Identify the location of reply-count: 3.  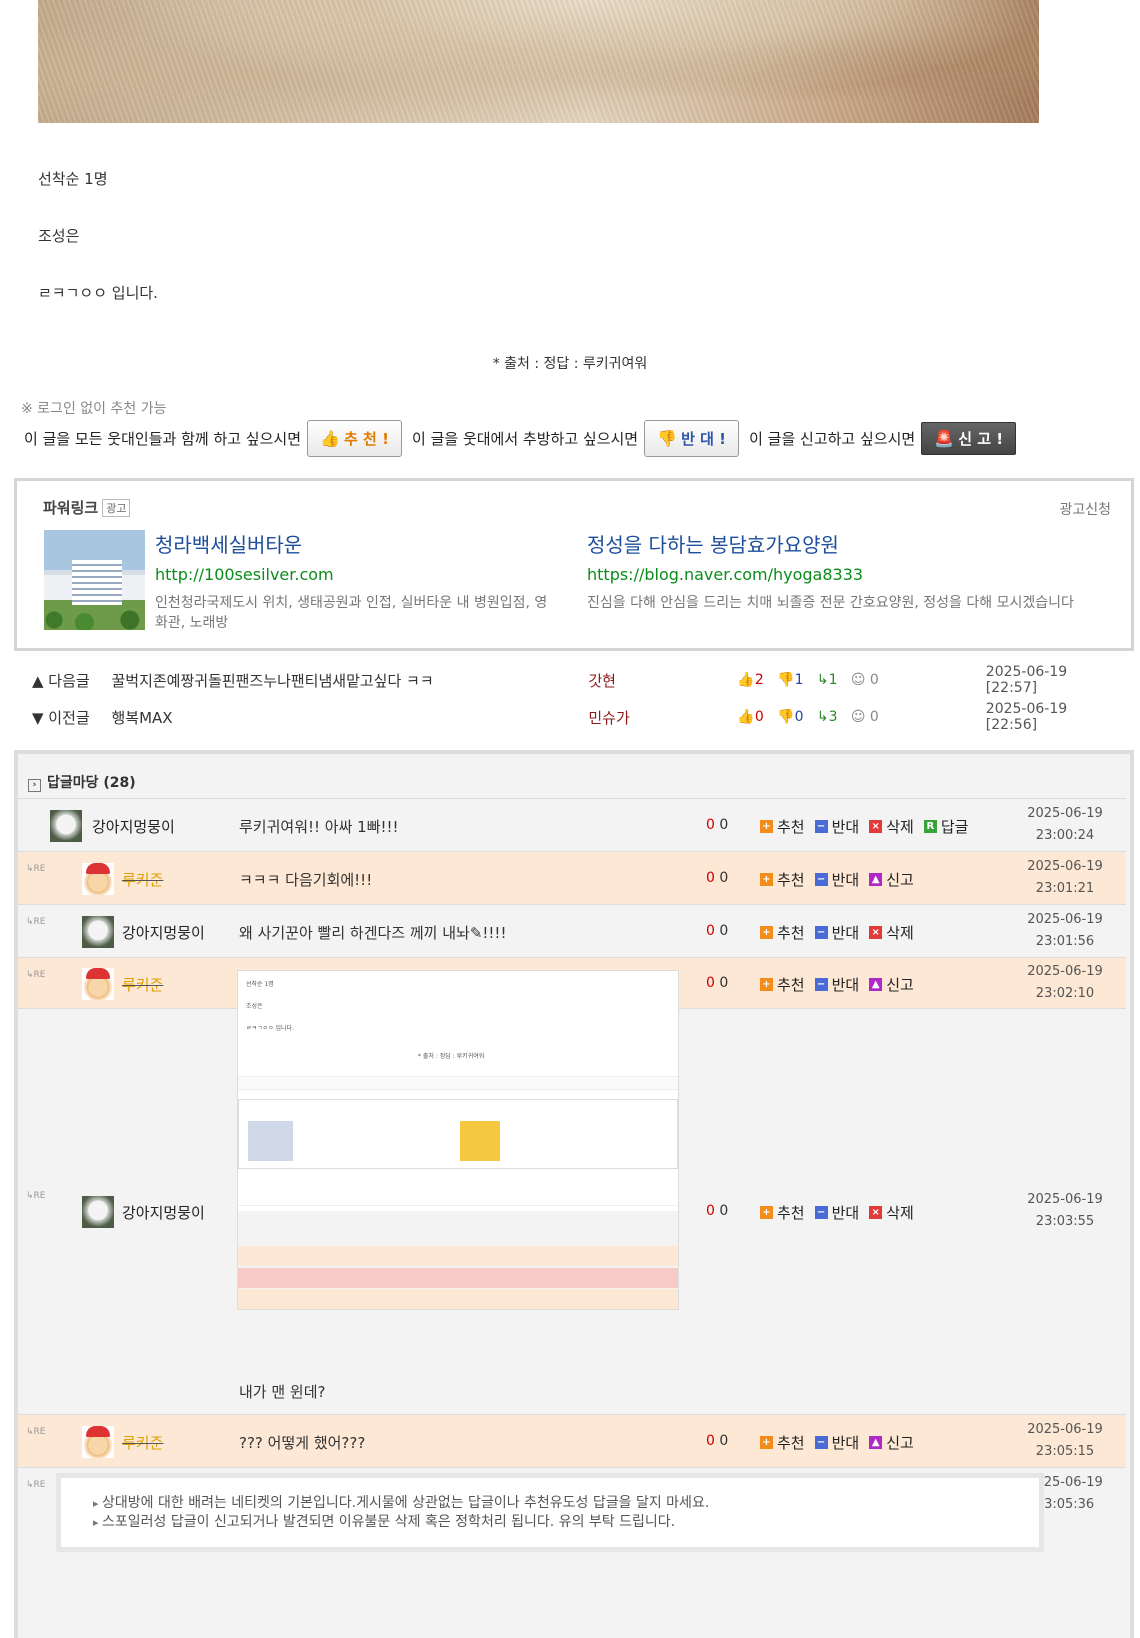
(833, 717).